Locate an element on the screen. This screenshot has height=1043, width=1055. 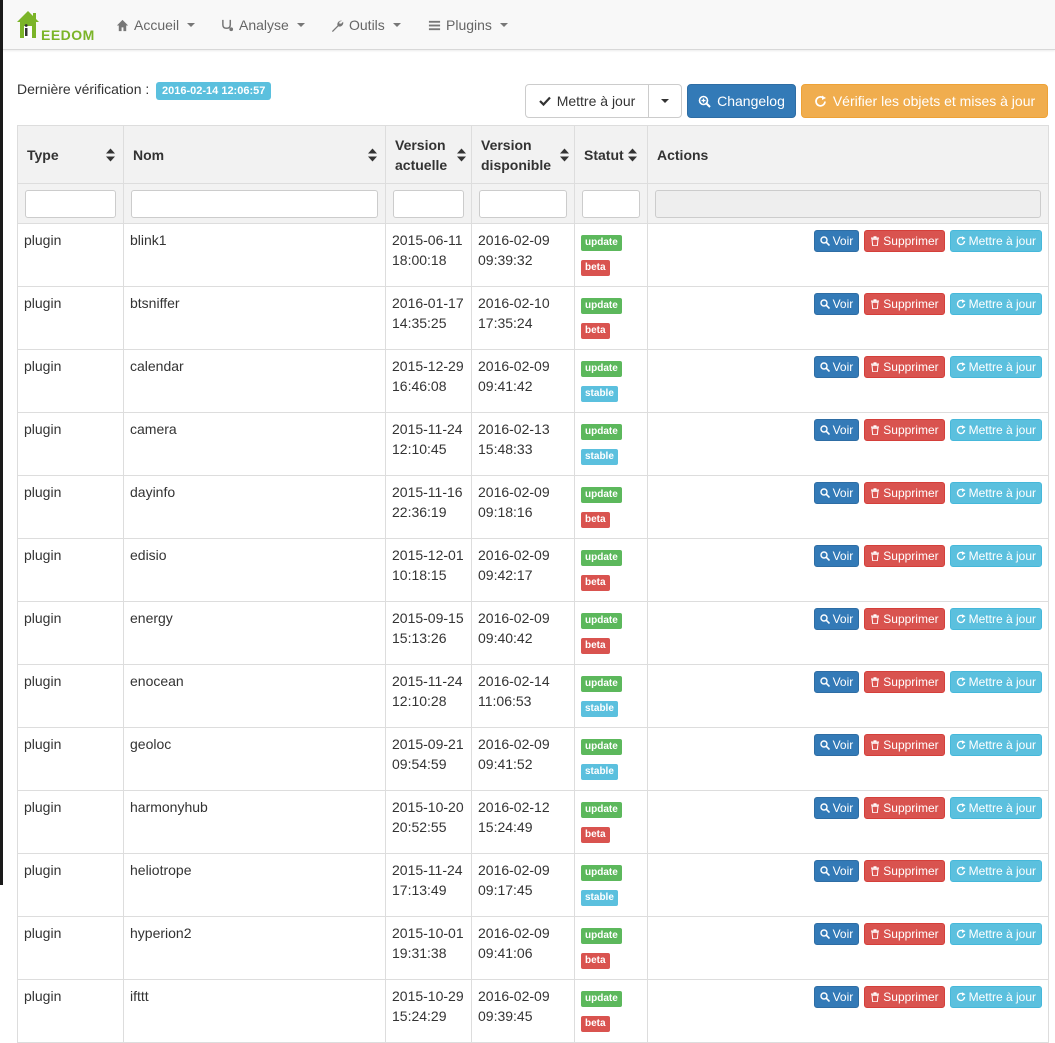
plugin-name: camera is located at coordinates (153, 429).